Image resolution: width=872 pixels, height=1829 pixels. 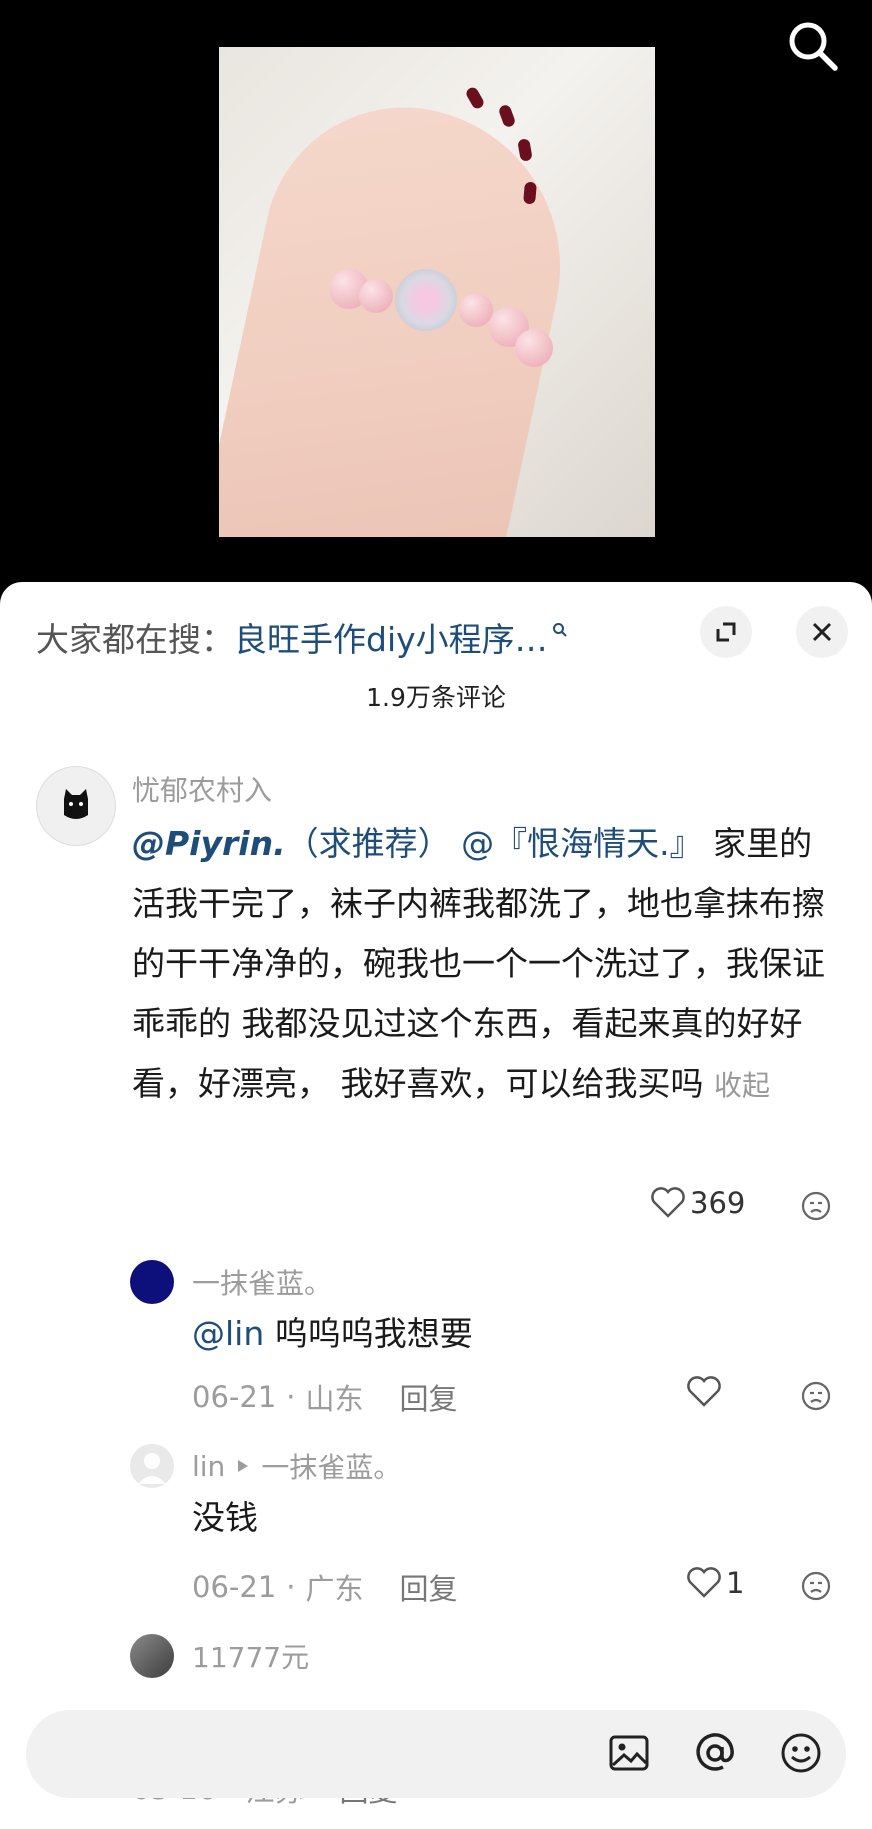 I want to click on hot-search-prefix: 大家都在搜：, so click(x=135, y=639).